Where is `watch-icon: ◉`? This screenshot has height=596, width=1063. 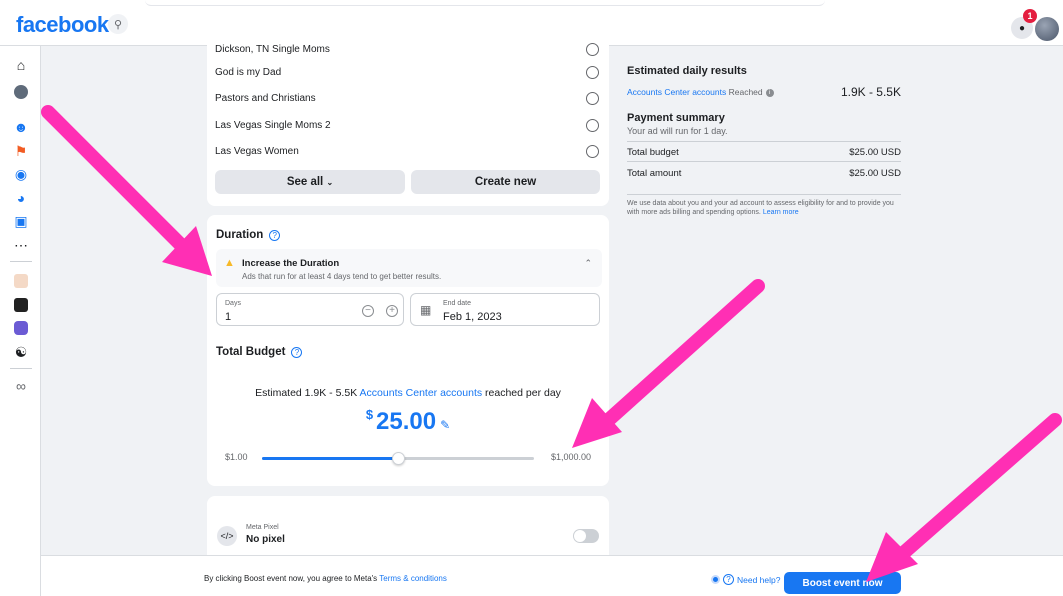 watch-icon: ◉ is located at coordinates (21, 174).